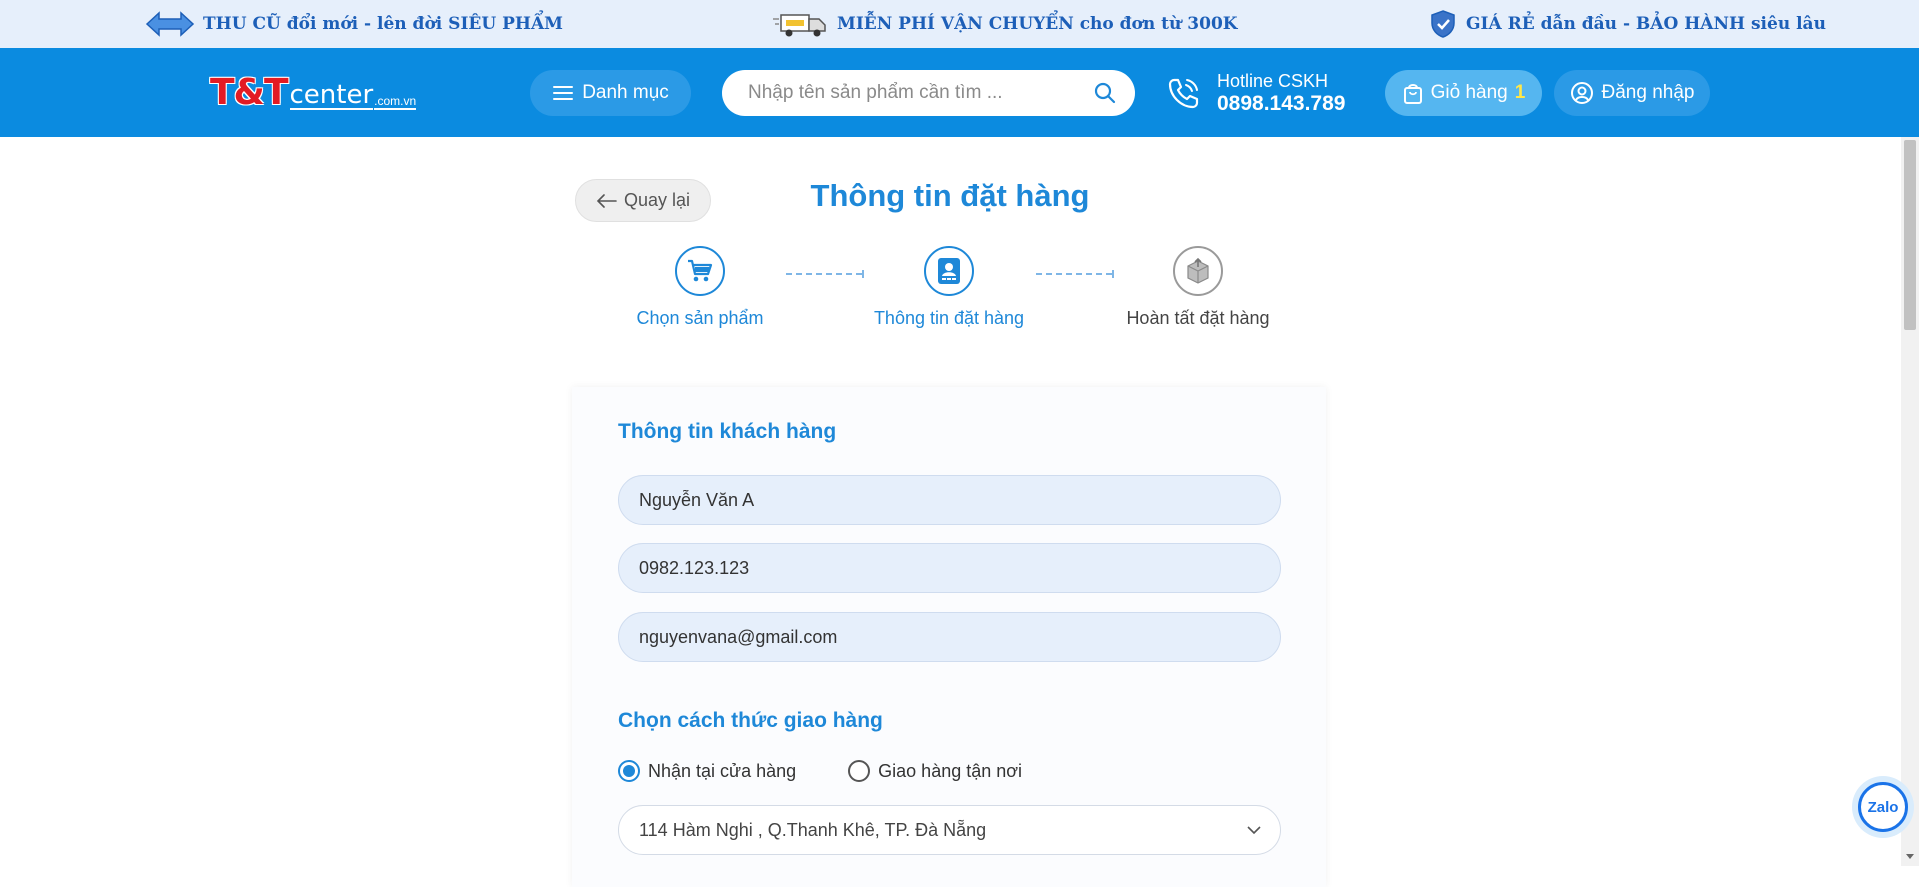  What do you see at coordinates (1281, 104) in the screenshot?
I see `hotline-number: 0898.143.789` at bounding box center [1281, 104].